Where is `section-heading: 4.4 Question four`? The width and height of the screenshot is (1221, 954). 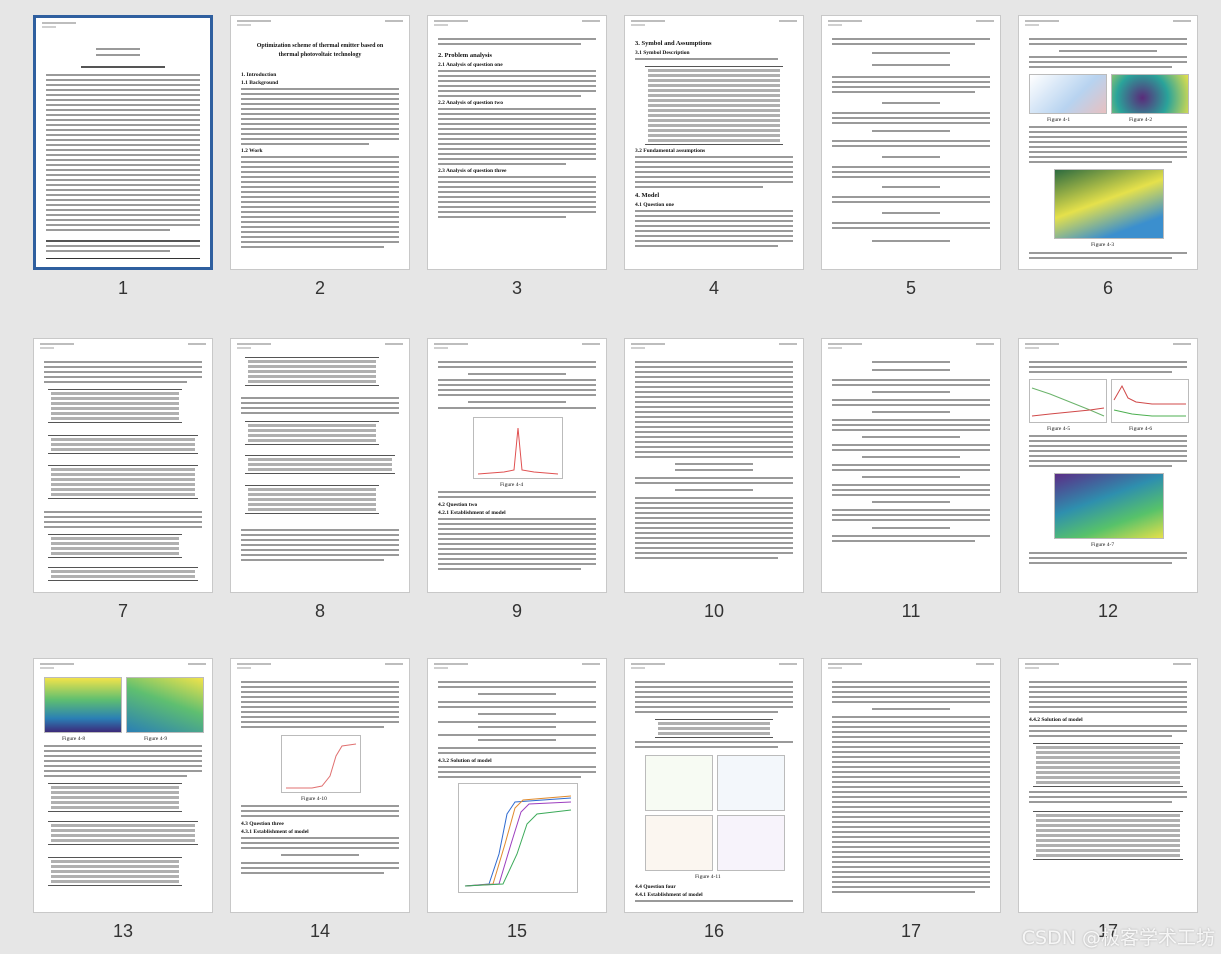
section-heading: 4.4 Question four is located at coordinates (655, 887).